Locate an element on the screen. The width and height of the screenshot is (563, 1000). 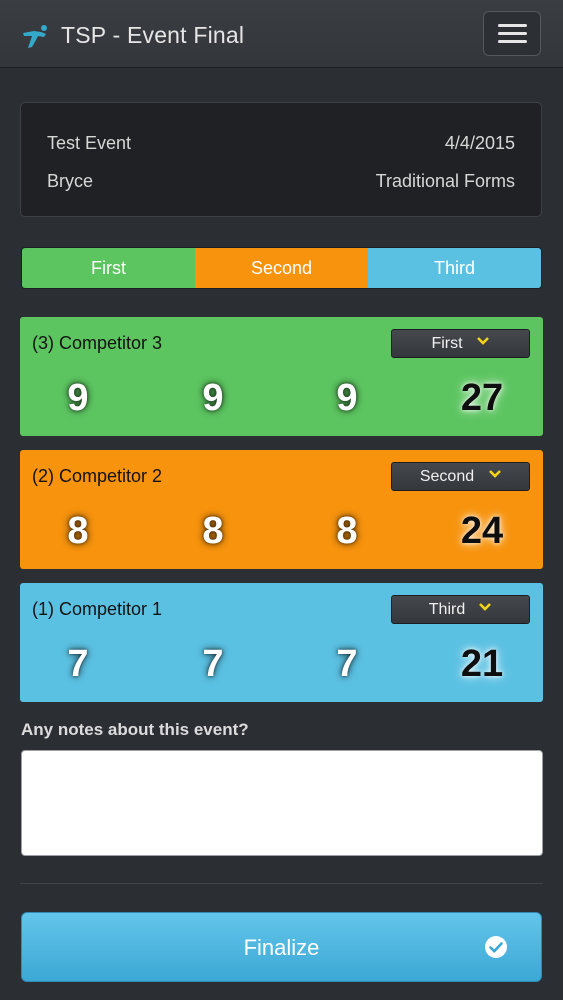
place-tabs: First Second Third is located at coordinates (281, 268).